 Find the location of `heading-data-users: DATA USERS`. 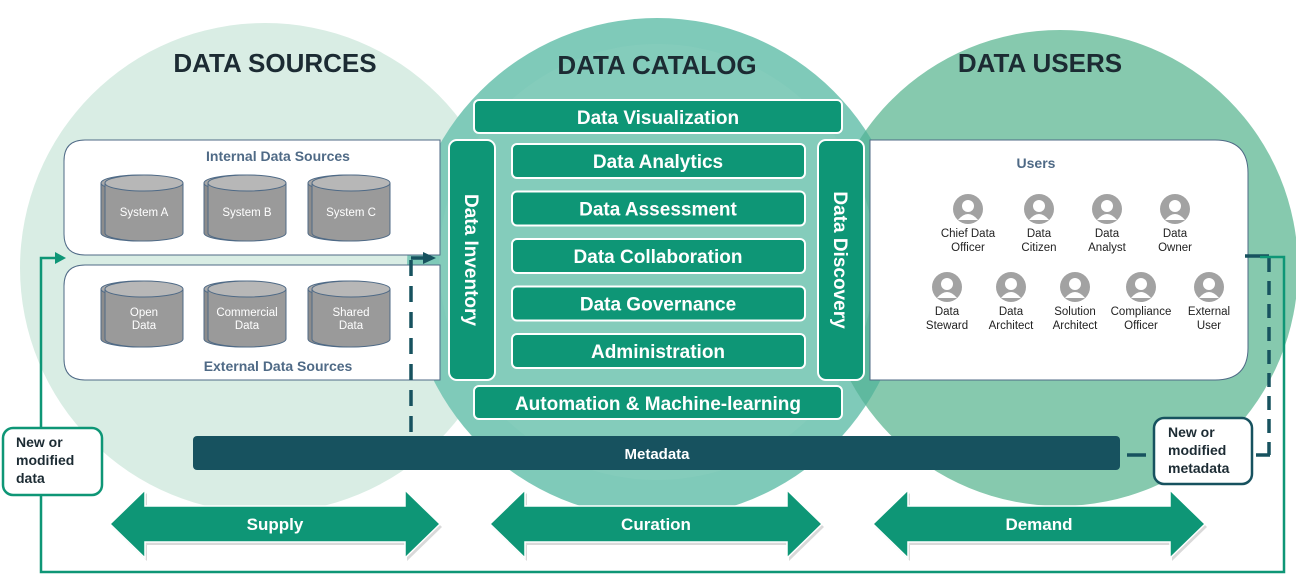

heading-data-users: DATA USERS is located at coordinates (1040, 63).